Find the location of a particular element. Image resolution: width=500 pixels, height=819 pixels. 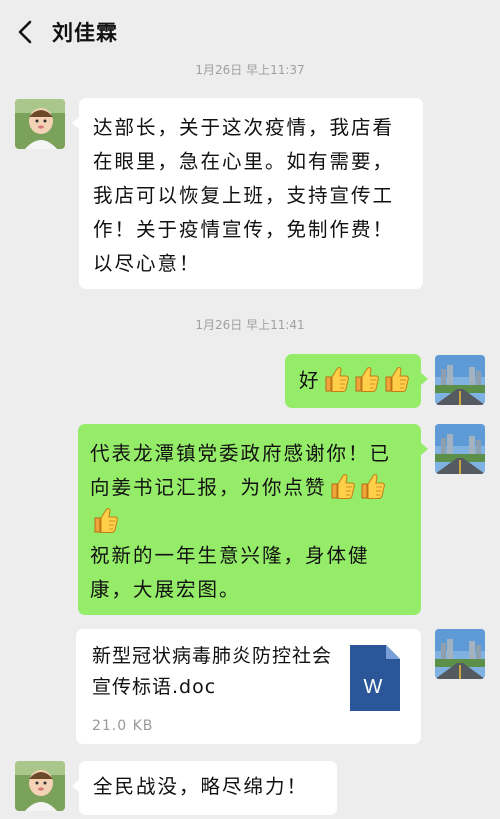

incoming-message-bubble: 全民战没，略尽绵力！ is located at coordinates (204, 788).